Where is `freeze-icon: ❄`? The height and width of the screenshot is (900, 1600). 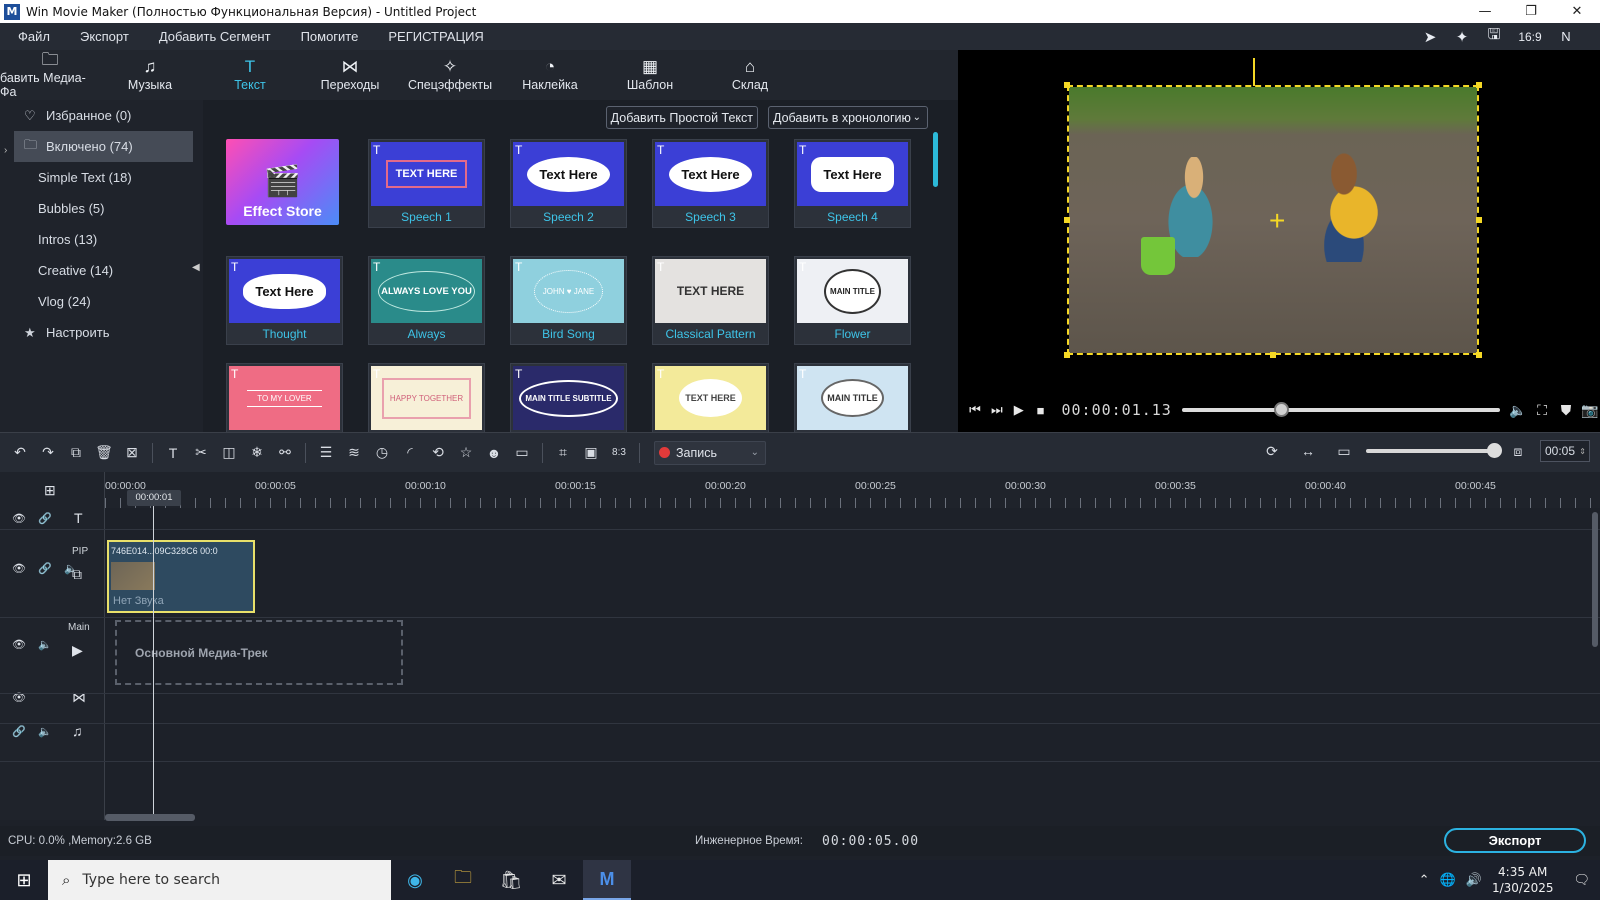 freeze-icon: ❄ is located at coordinates (257, 452).